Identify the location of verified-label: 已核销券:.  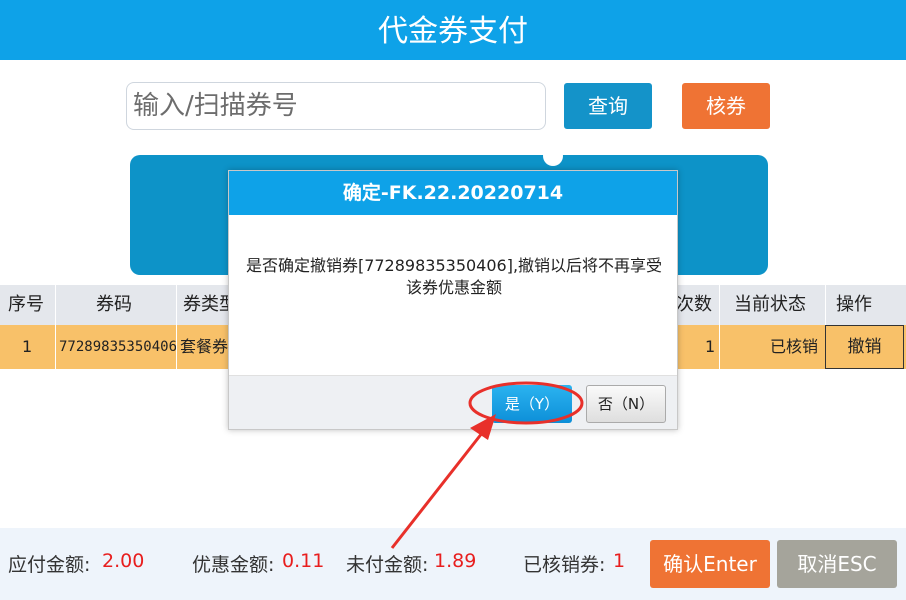
(564, 565).